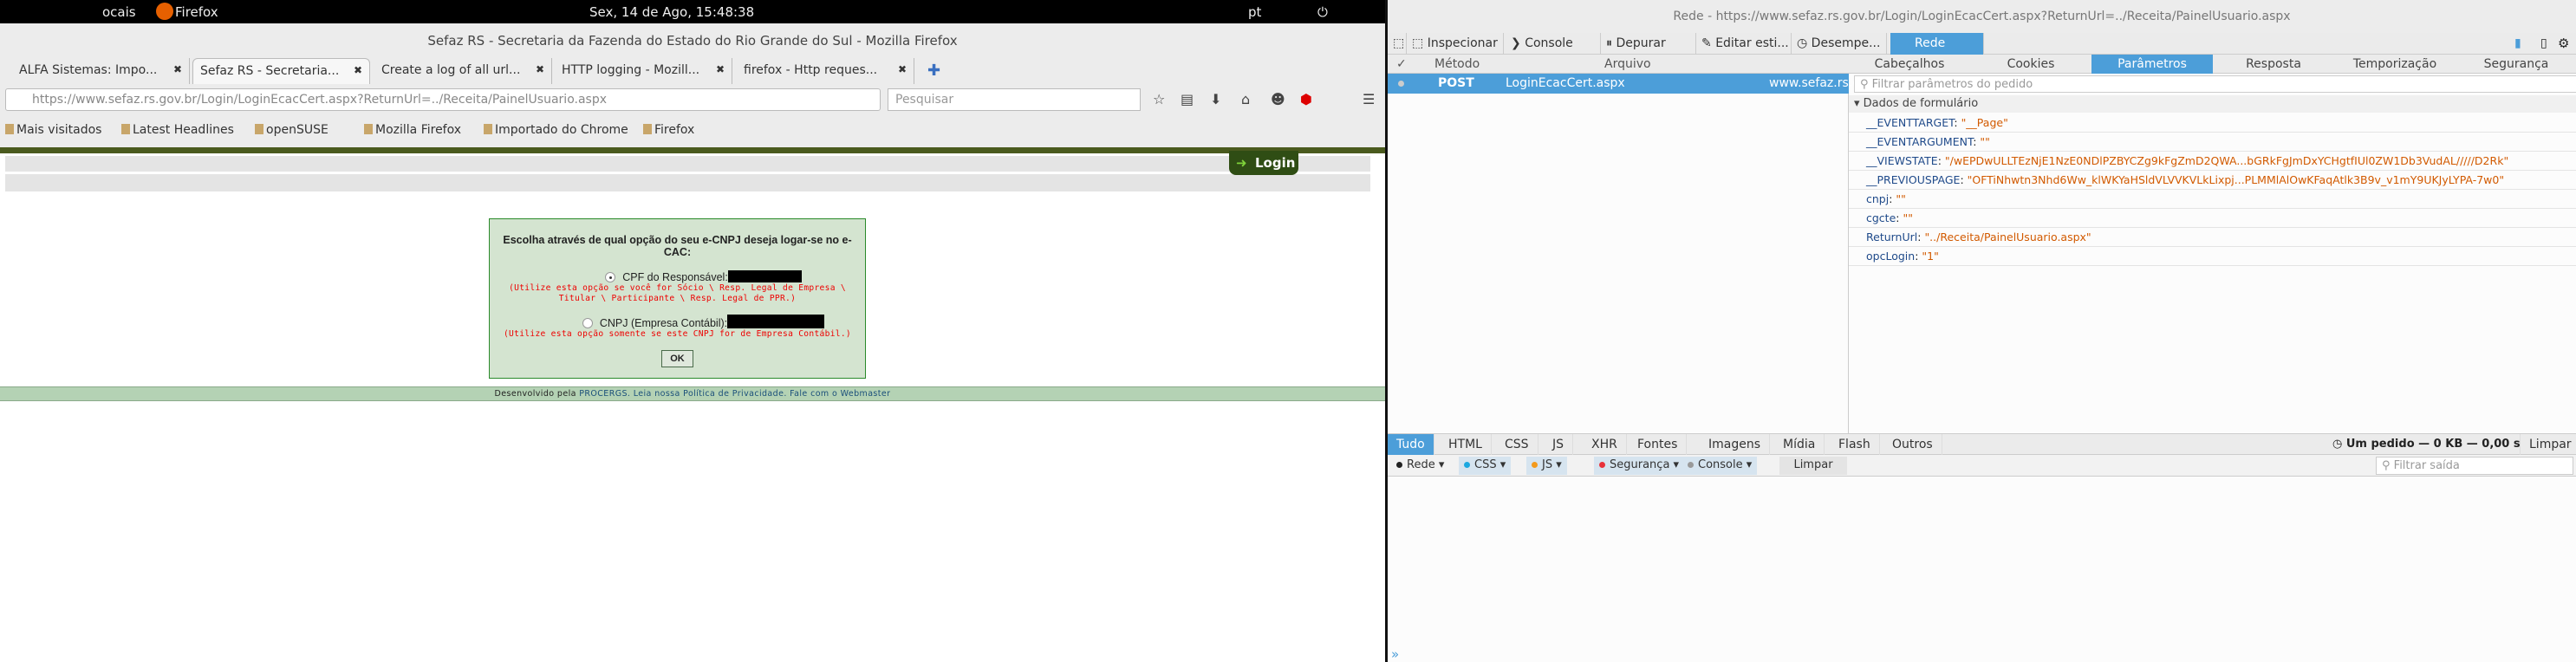 The width and height of the screenshot is (2576, 662). I want to click on tab-create-log: Create a log of all url... ✖, so click(463, 71).